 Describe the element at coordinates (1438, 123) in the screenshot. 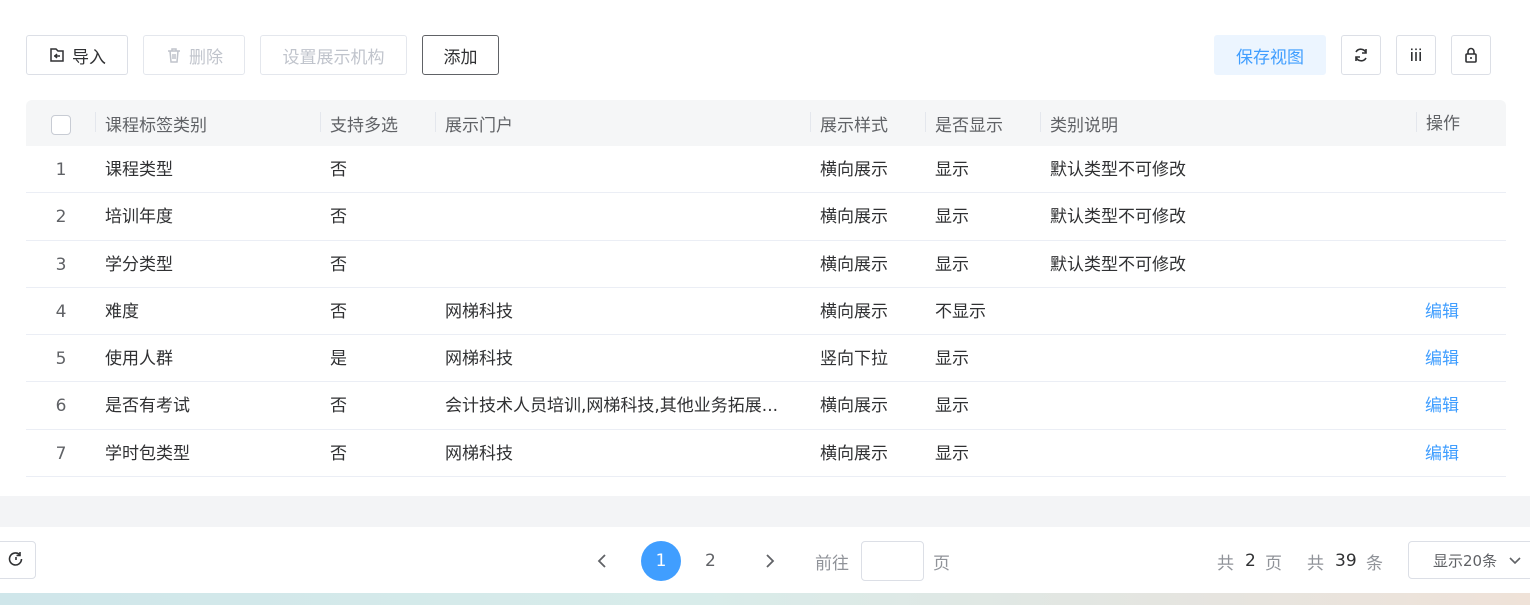

I see `header-action: 操作` at that location.